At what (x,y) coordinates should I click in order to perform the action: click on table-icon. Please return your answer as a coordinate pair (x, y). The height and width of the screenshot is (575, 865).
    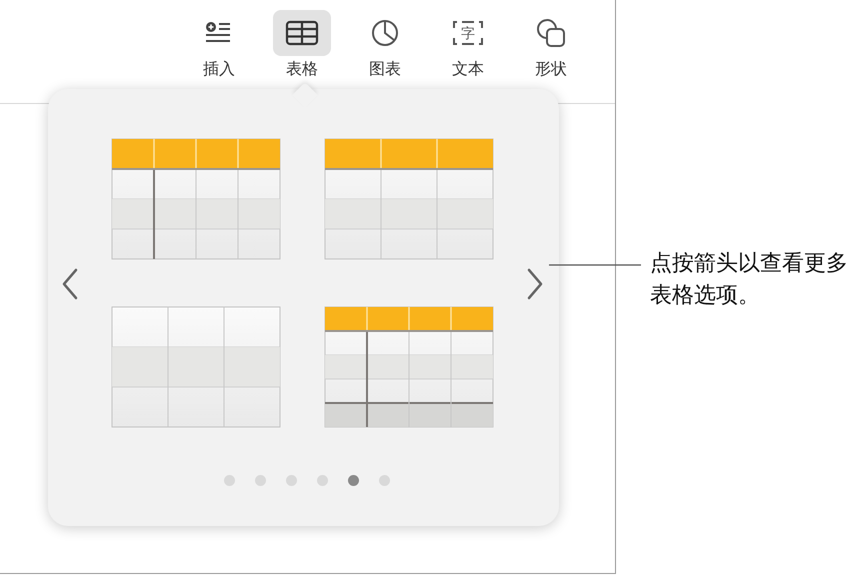
    Looking at the image, I should click on (302, 33).